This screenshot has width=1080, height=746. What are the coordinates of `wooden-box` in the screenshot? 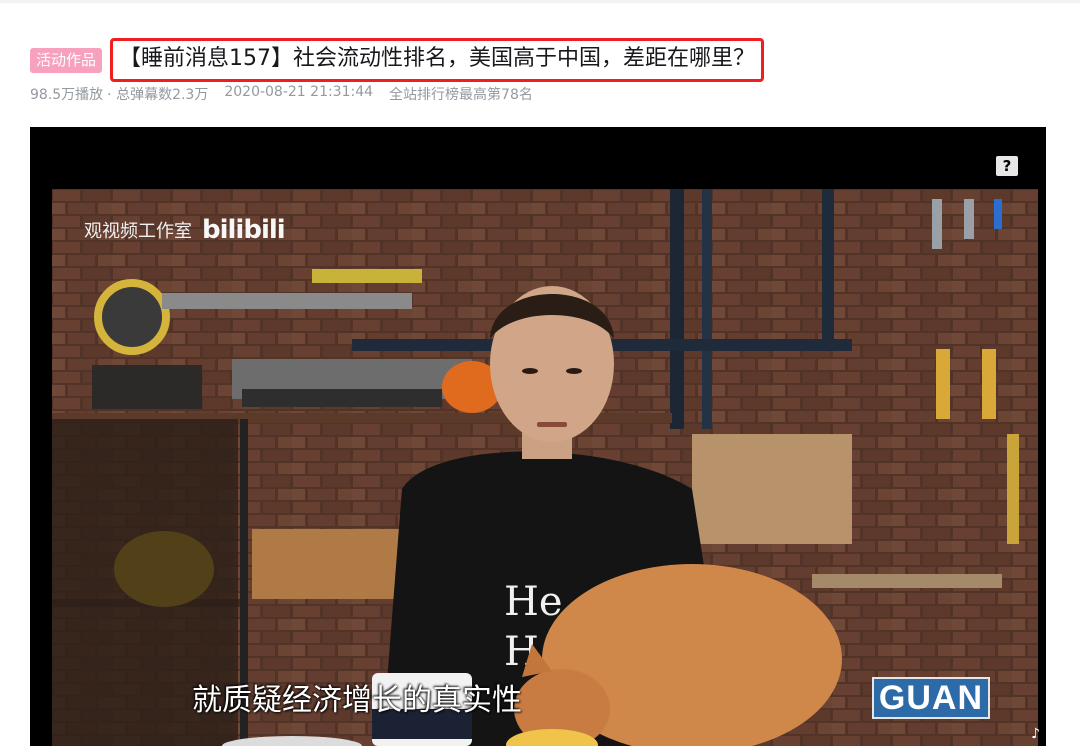 It's located at (772, 489).